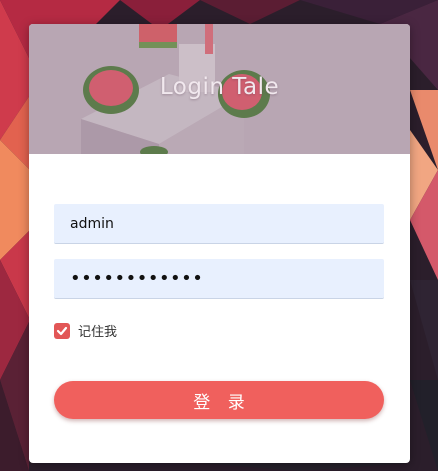 Image resolution: width=438 pixels, height=471 pixels. I want to click on remember-me: 记住我, so click(85, 330).